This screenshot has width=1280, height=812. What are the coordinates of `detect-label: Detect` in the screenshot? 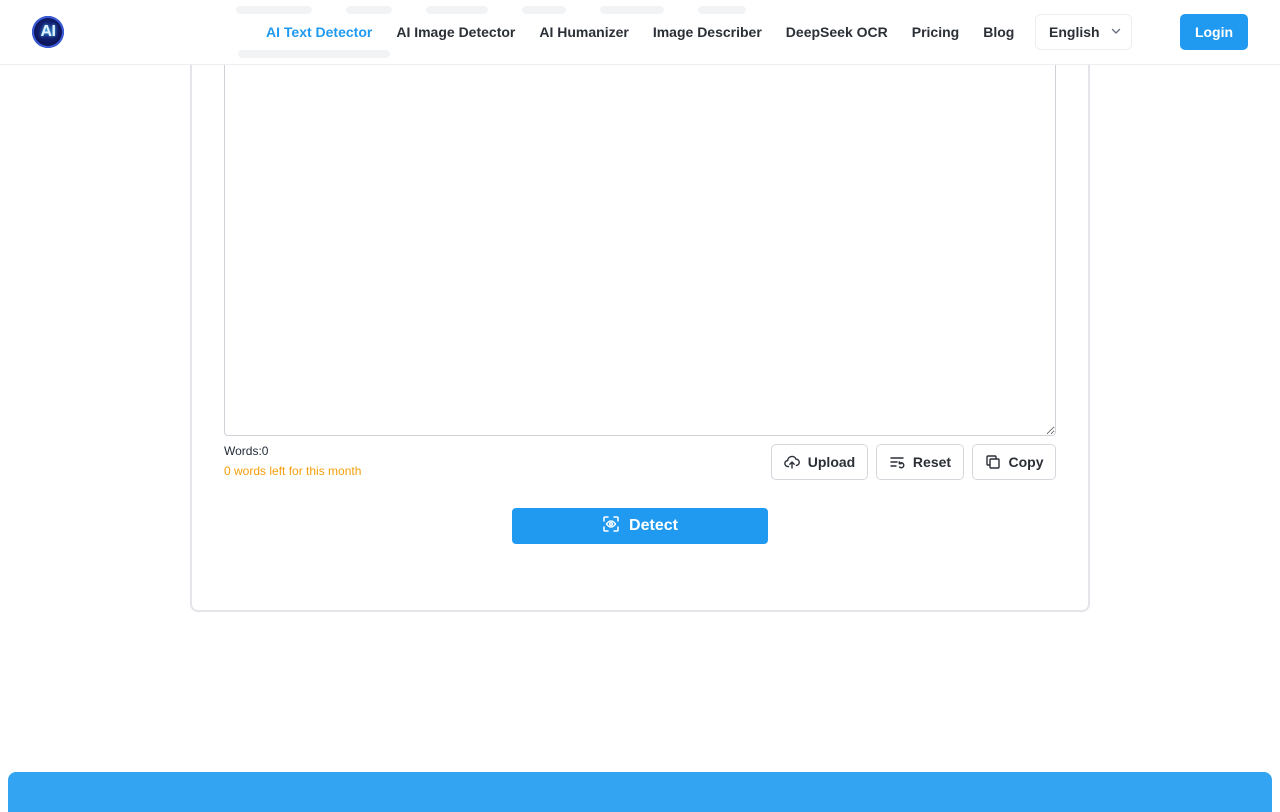 It's located at (653, 525).